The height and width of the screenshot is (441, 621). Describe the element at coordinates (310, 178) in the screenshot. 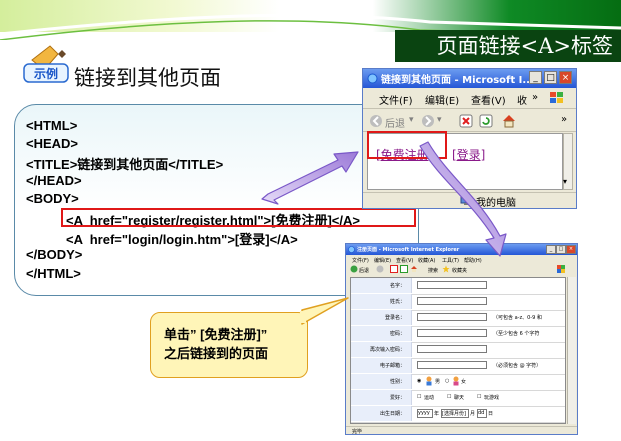

I see `double-arrow` at that location.